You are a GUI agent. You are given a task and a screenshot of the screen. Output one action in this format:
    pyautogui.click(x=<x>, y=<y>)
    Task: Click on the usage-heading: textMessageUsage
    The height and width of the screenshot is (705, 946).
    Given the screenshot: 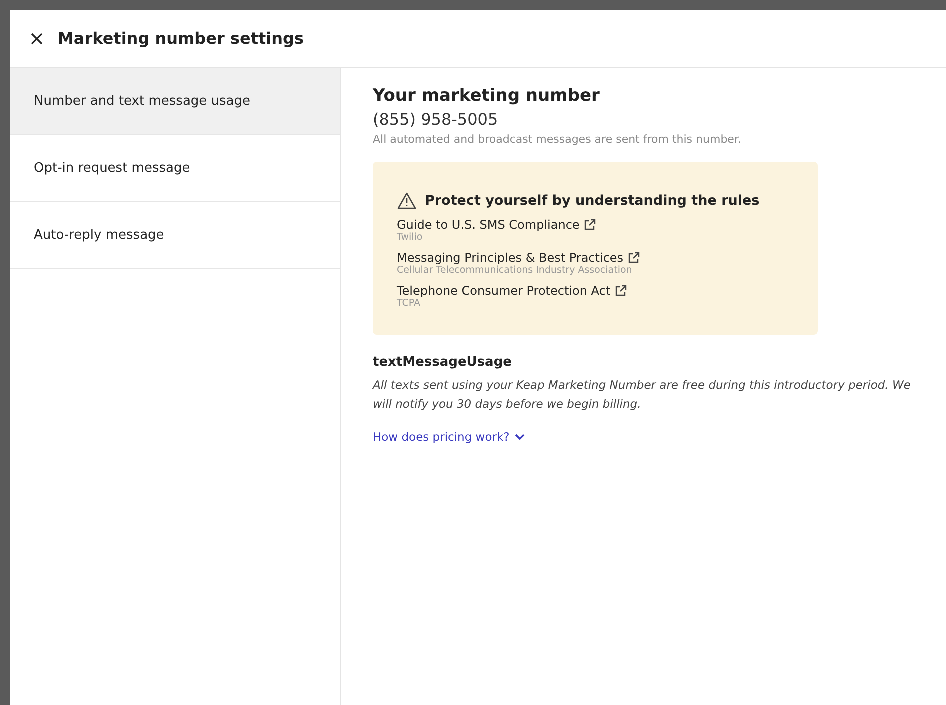 What is the action you would take?
    pyautogui.click(x=443, y=362)
    